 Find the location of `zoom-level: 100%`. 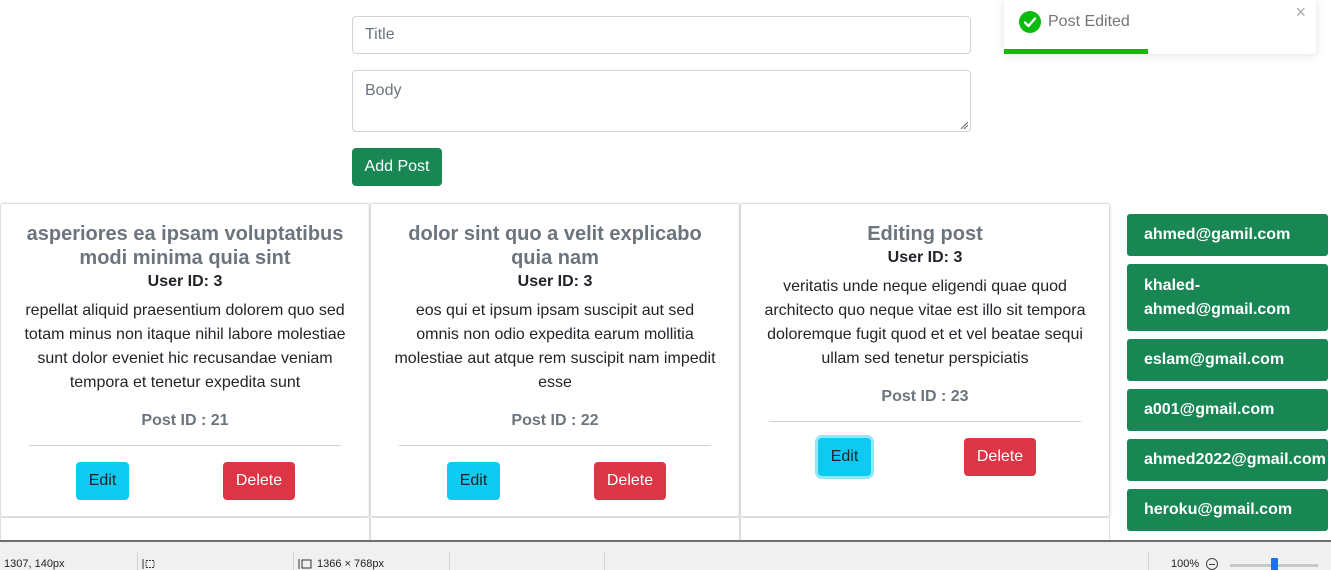

zoom-level: 100% is located at coordinates (1185, 564).